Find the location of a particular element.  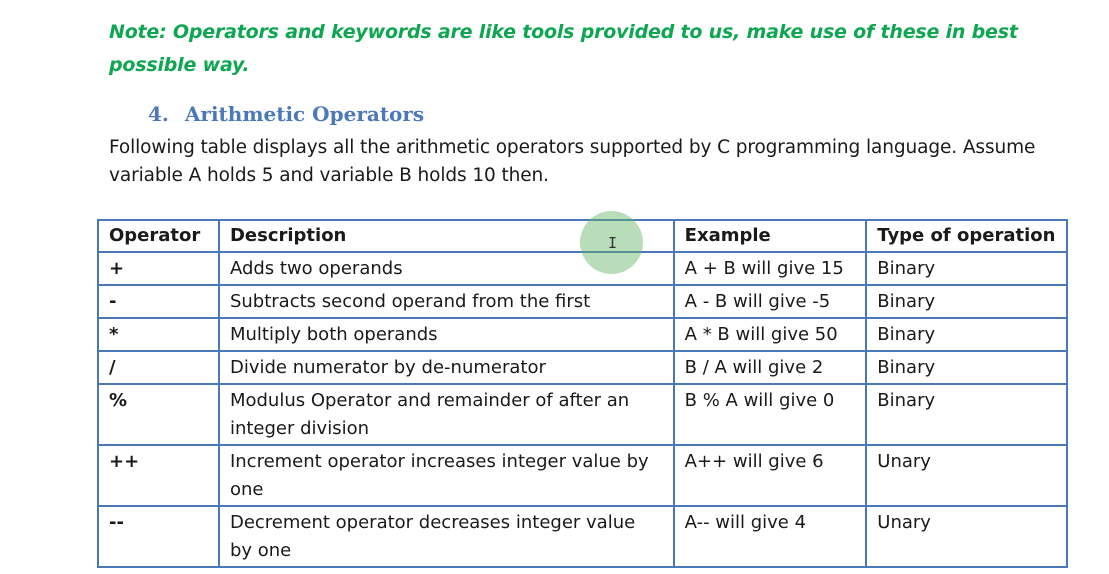

operator-cell: ++ is located at coordinates (158, 475).